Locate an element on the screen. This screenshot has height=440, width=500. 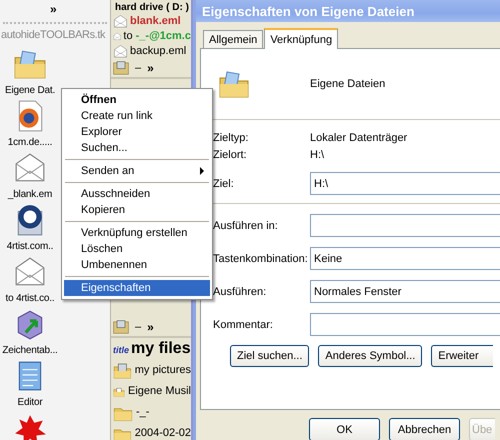
icon-label: to 4rtist.co.. is located at coordinates (30, 298).